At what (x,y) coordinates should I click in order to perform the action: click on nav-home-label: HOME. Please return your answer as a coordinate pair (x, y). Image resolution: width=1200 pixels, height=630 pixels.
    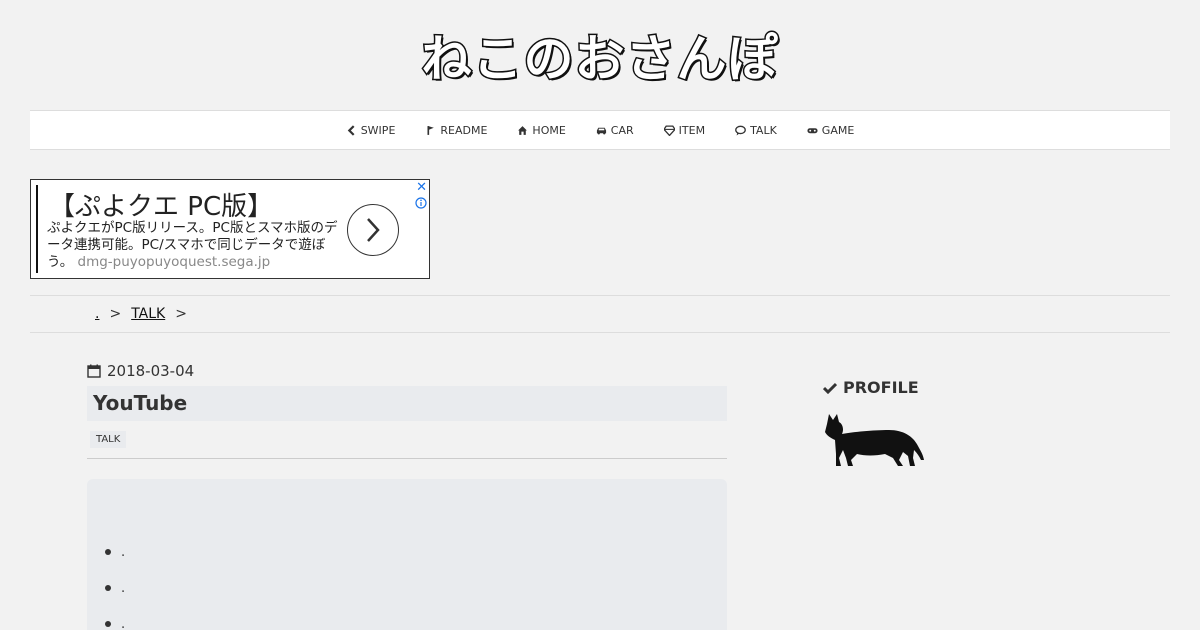
    Looking at the image, I should click on (549, 130).